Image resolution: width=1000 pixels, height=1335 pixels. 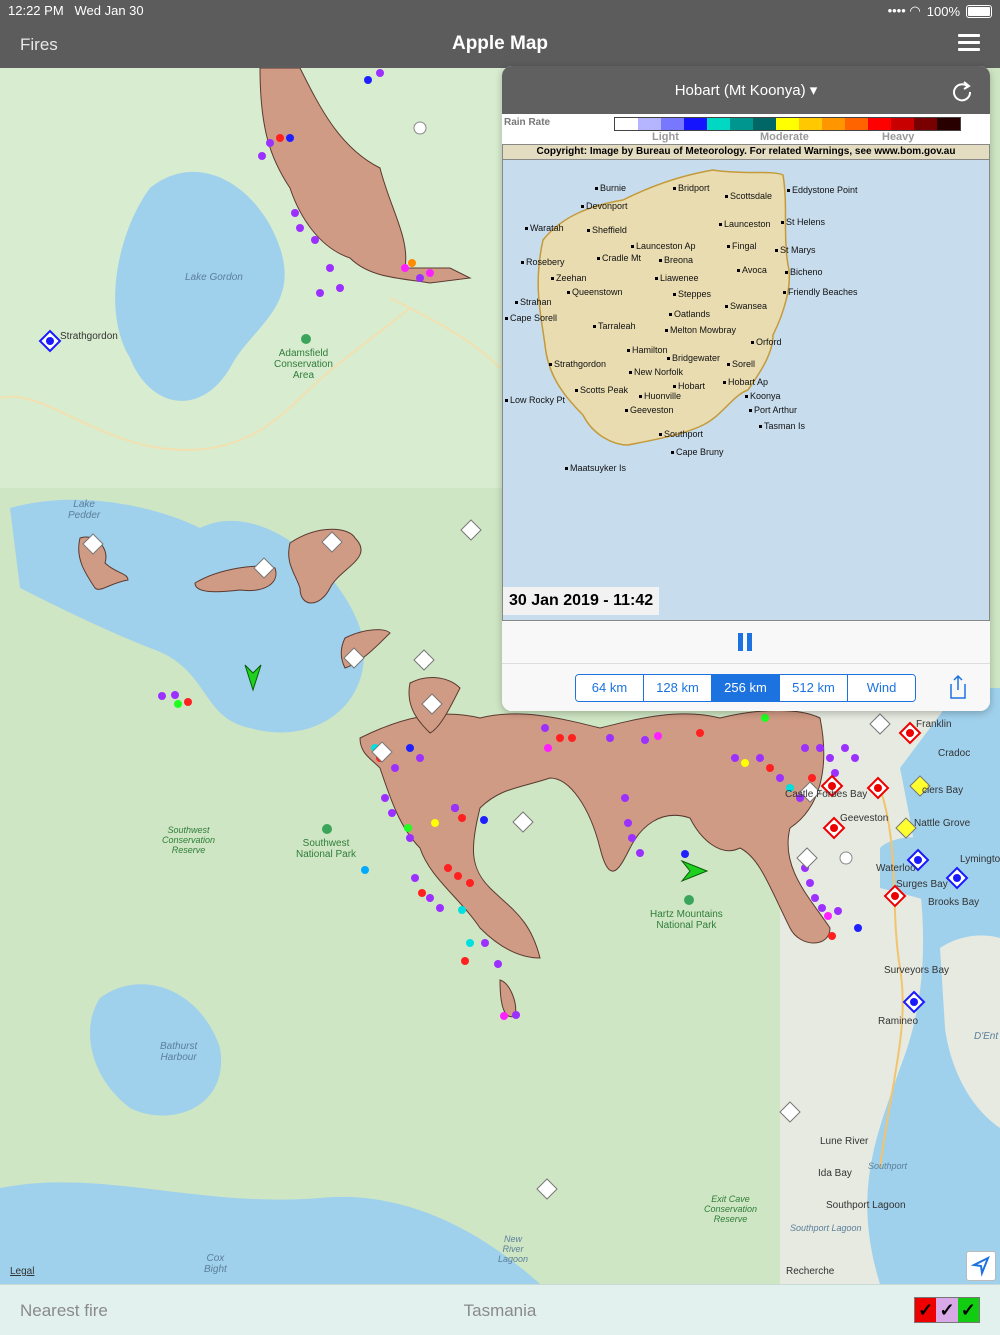 I want to click on map-label-surges-bay: Surges Bay, so click(x=922, y=884).